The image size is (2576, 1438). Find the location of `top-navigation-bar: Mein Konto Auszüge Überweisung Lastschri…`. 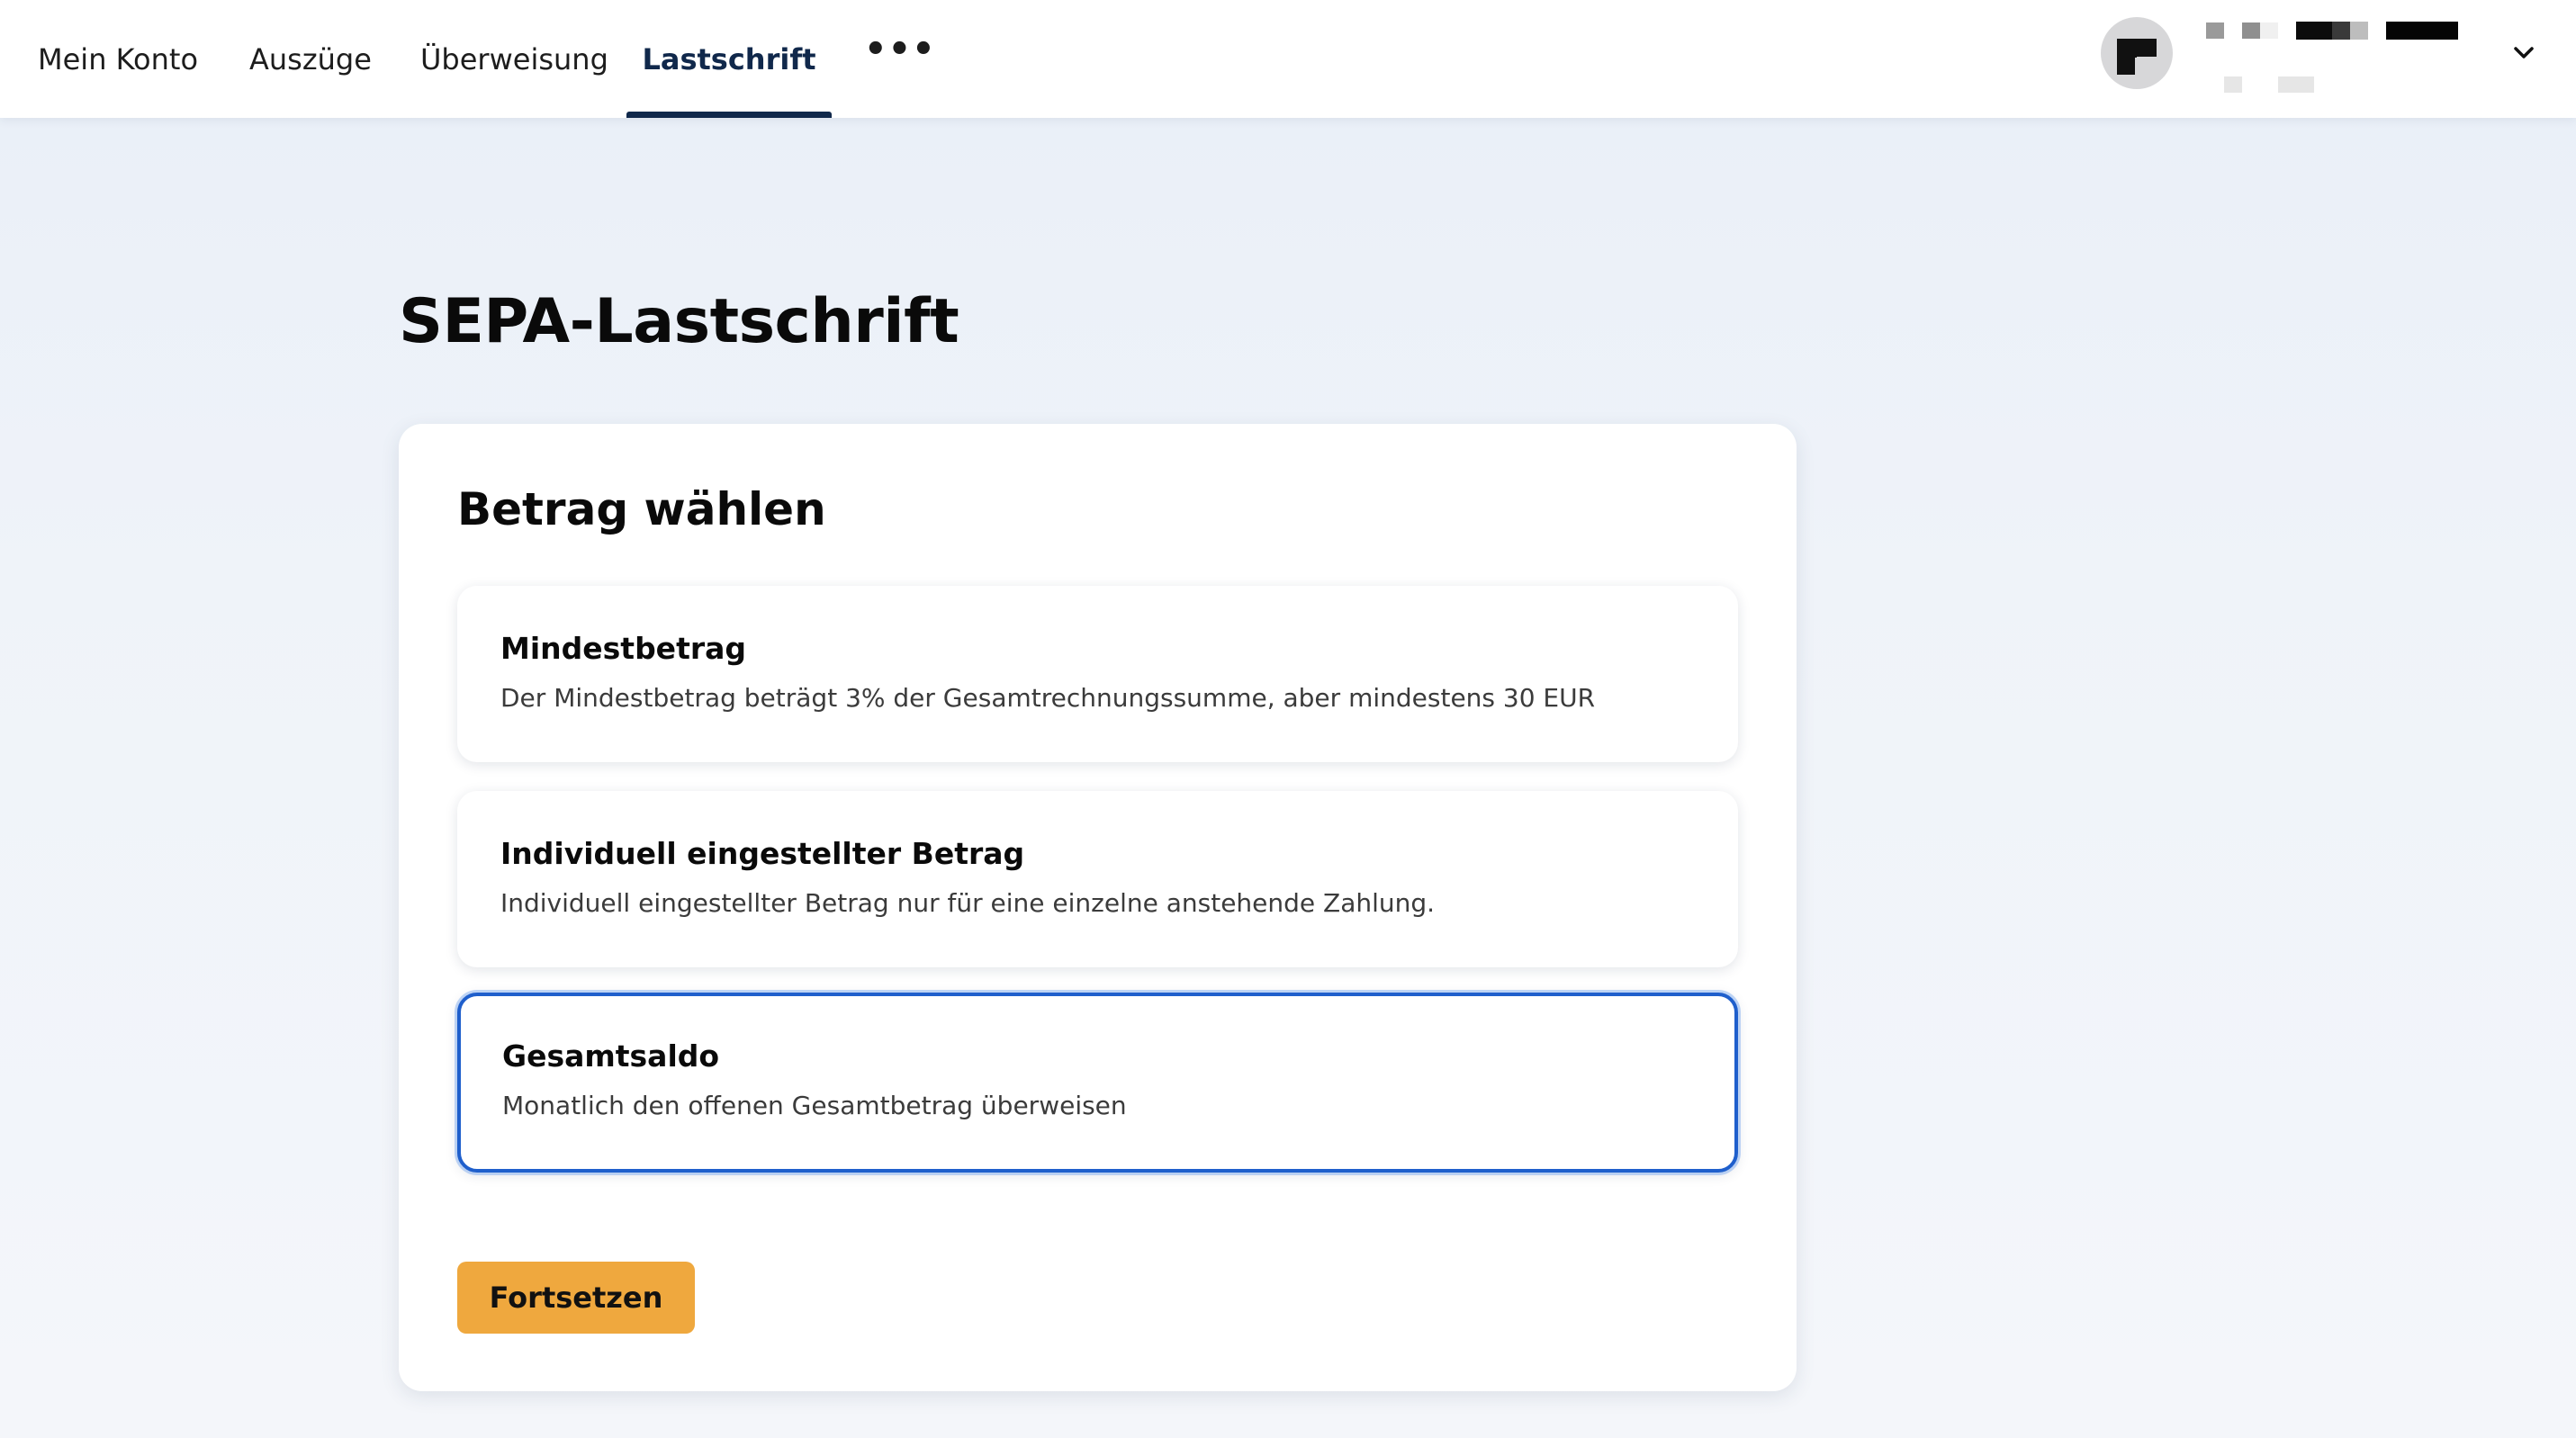

top-navigation-bar: Mein Konto Auszüge Überweisung Lastschri… is located at coordinates (1288, 59).